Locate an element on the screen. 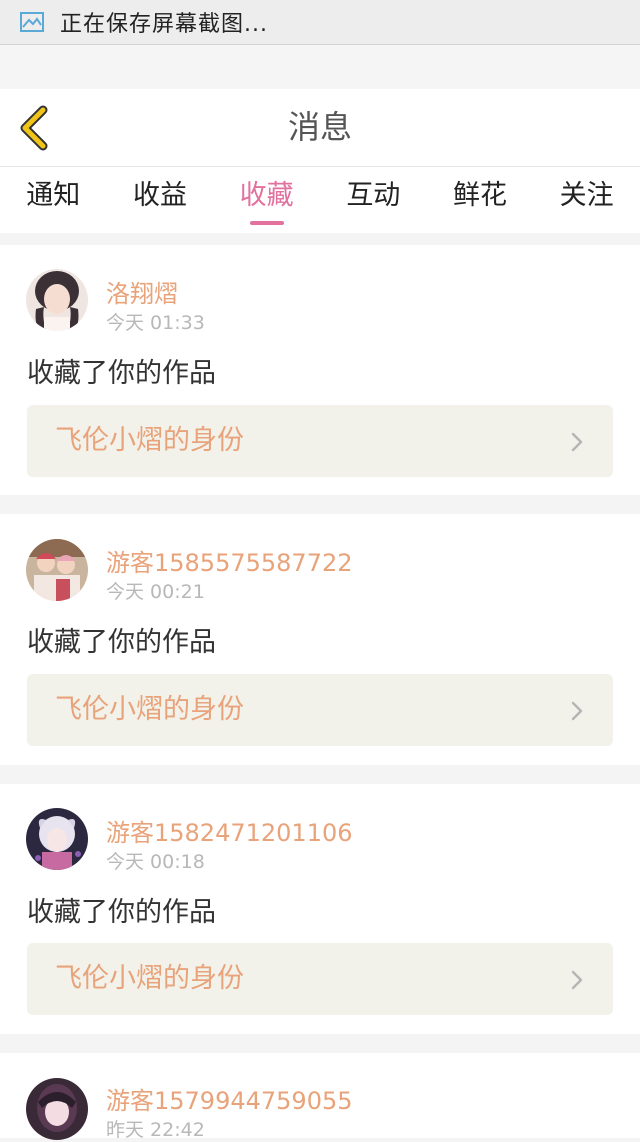 This screenshot has height=1142, width=640. user-name: 游客1582471201106 is located at coordinates (229, 830).